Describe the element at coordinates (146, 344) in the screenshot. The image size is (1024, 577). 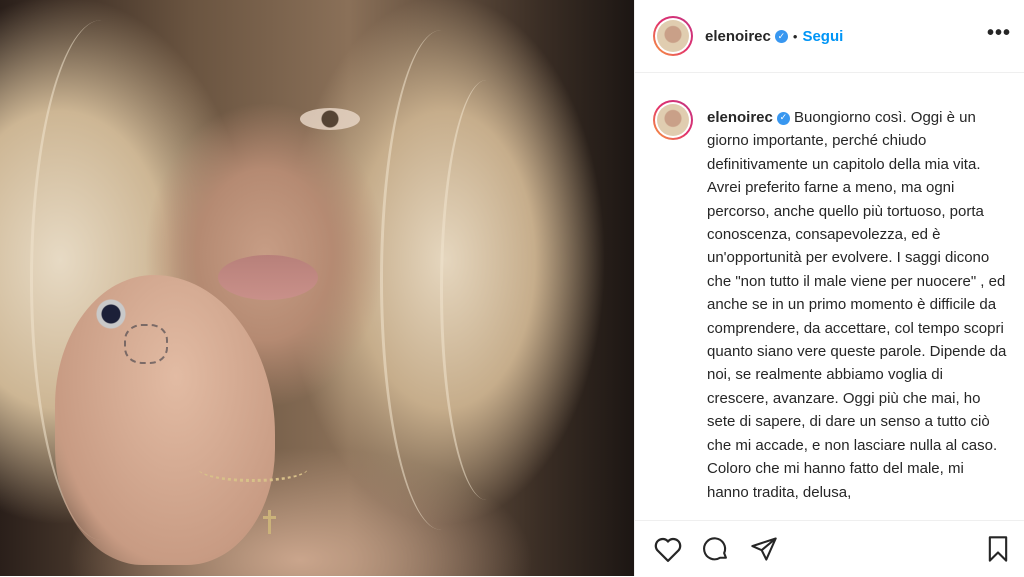
I see `tattoo` at that location.